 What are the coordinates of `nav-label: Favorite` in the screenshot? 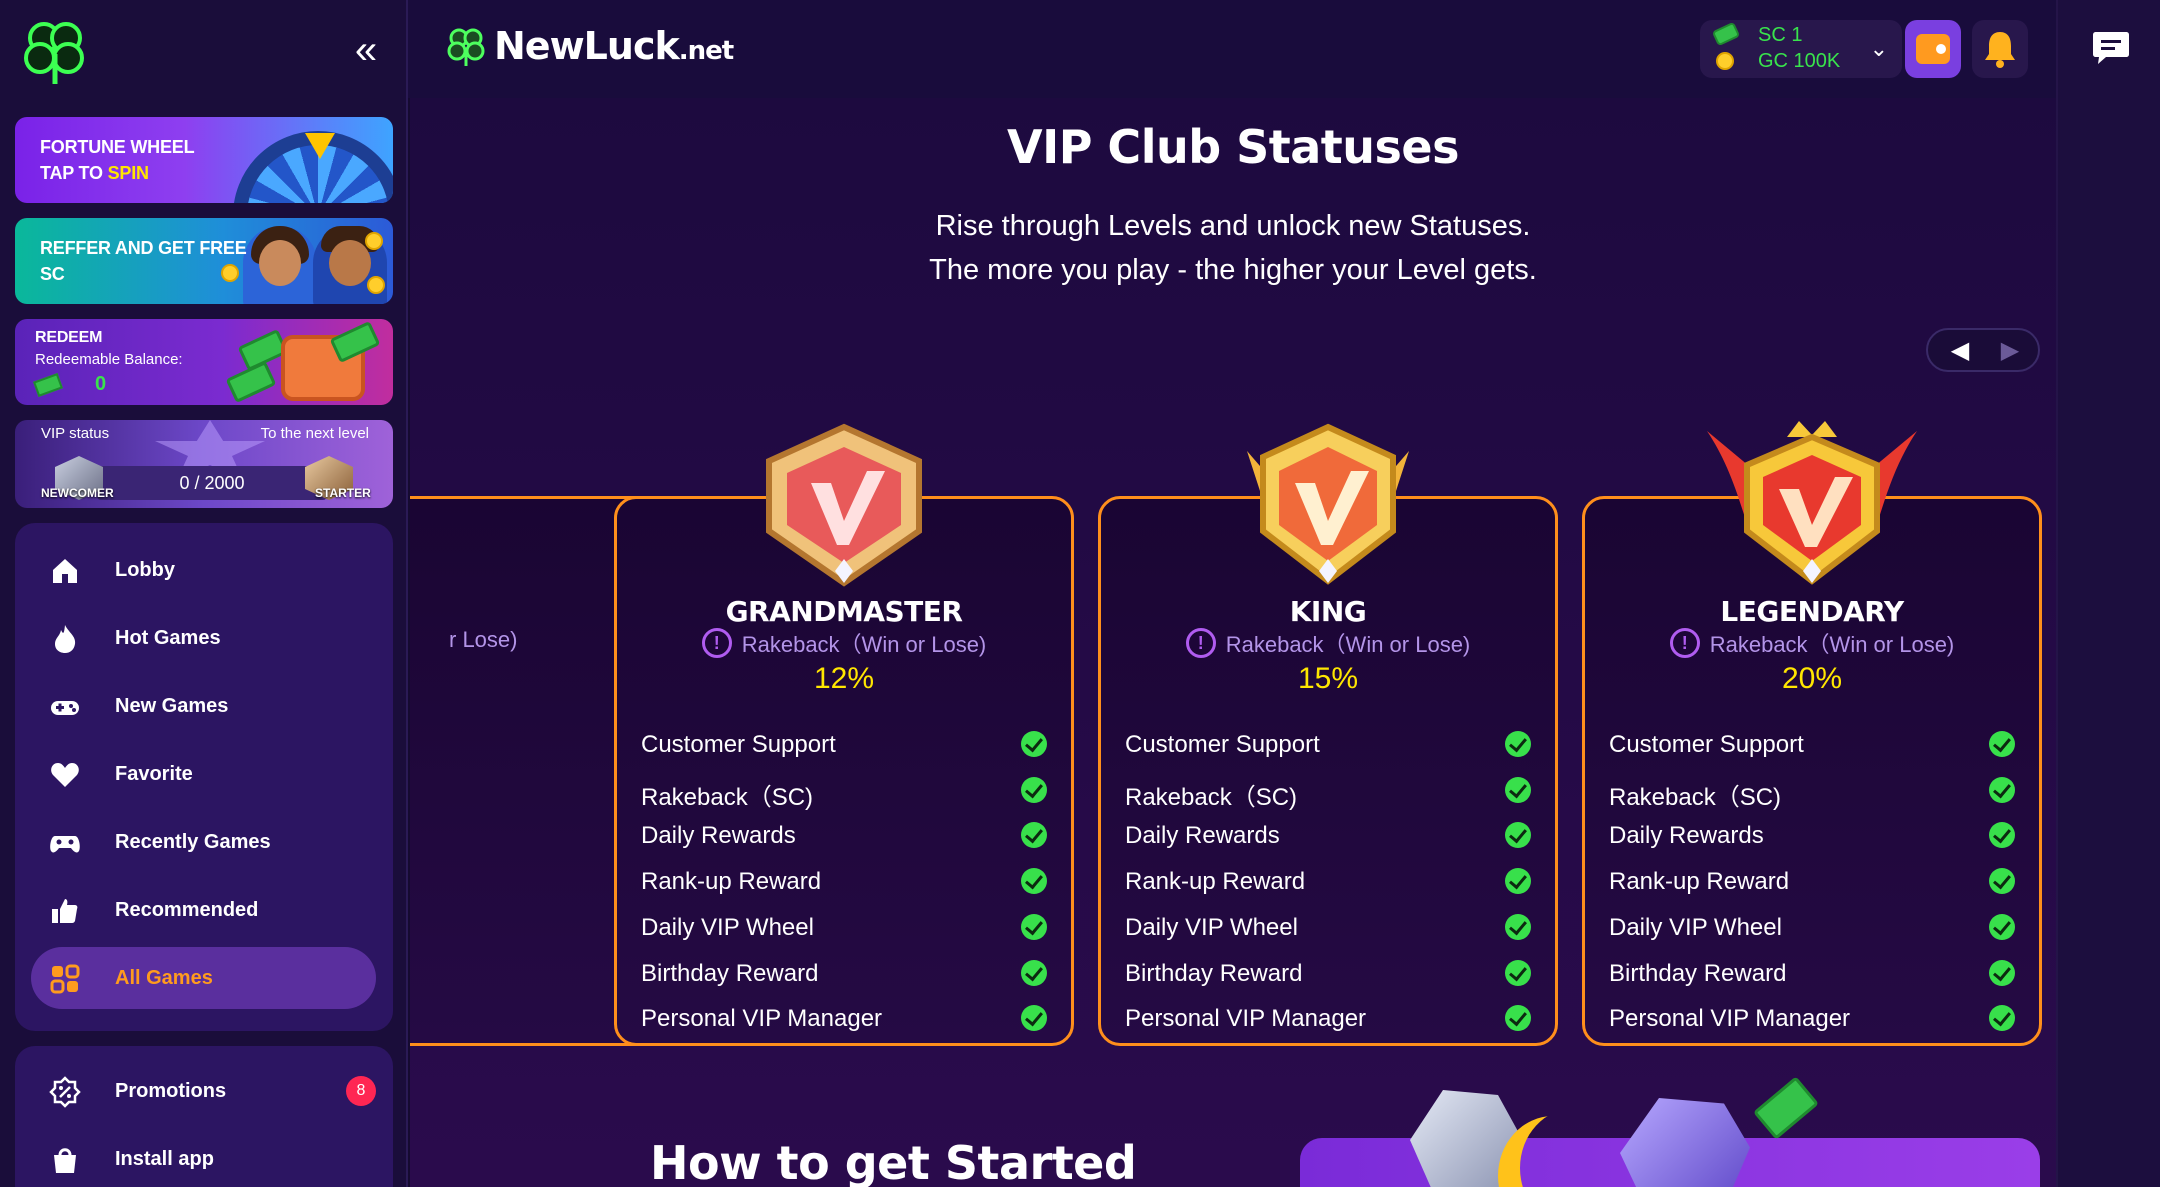 It's located at (154, 774).